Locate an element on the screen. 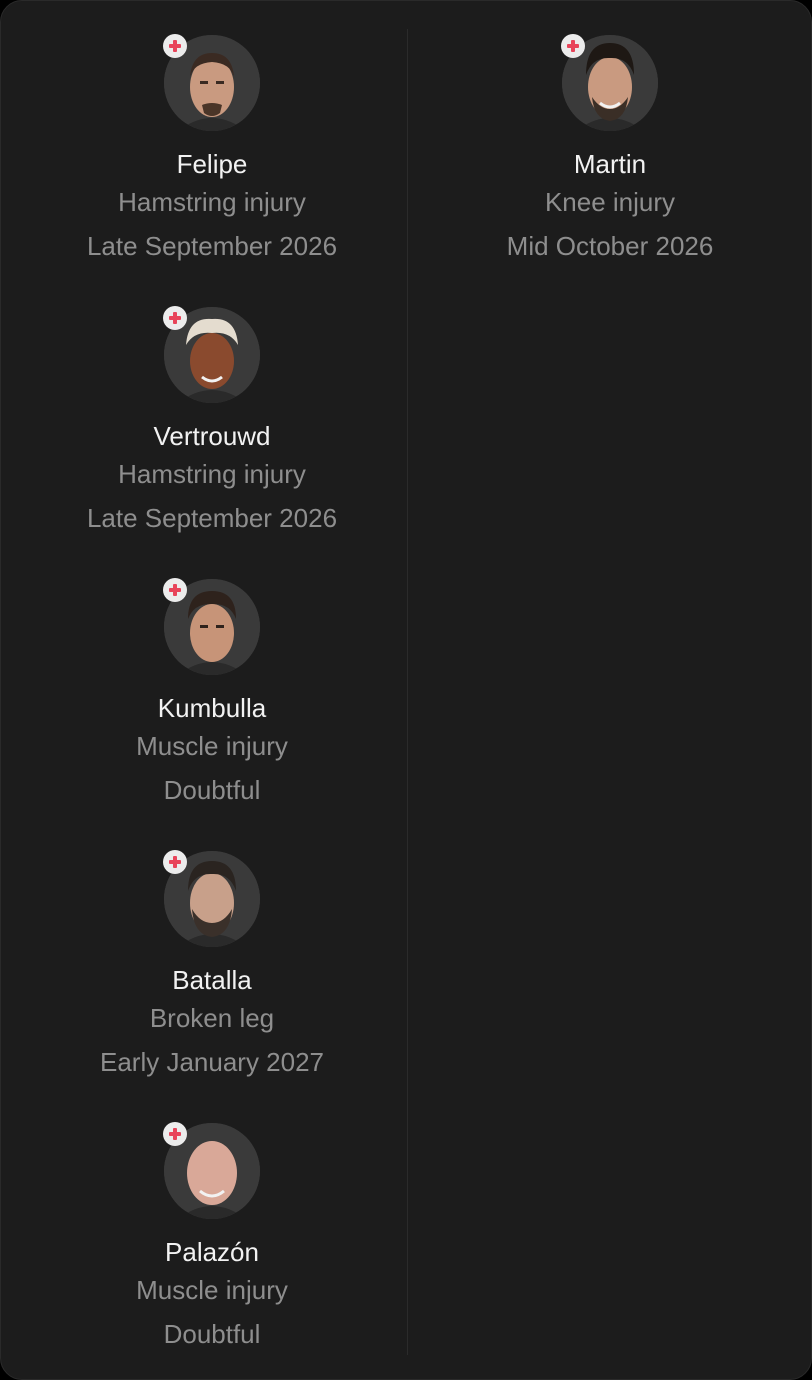  player-name: Vertrouwd is located at coordinates (212, 436).